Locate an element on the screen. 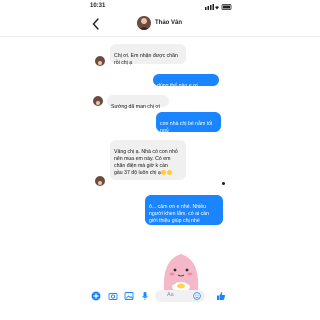 The image size is (320, 320). message-text: Chị ơi. Em nhận được chăn rồi chị ạ is located at coordinates (146, 59).